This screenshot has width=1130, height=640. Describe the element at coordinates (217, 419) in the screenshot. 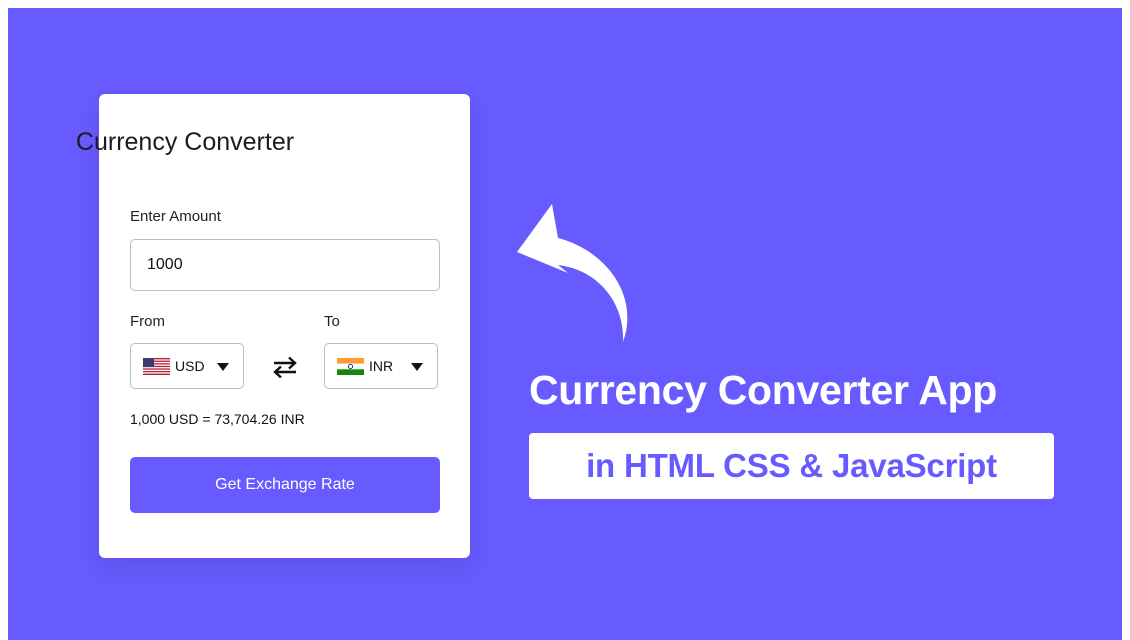

I see `exchange-rate-result: 1,000 USD = 73,704.26 INR` at that location.